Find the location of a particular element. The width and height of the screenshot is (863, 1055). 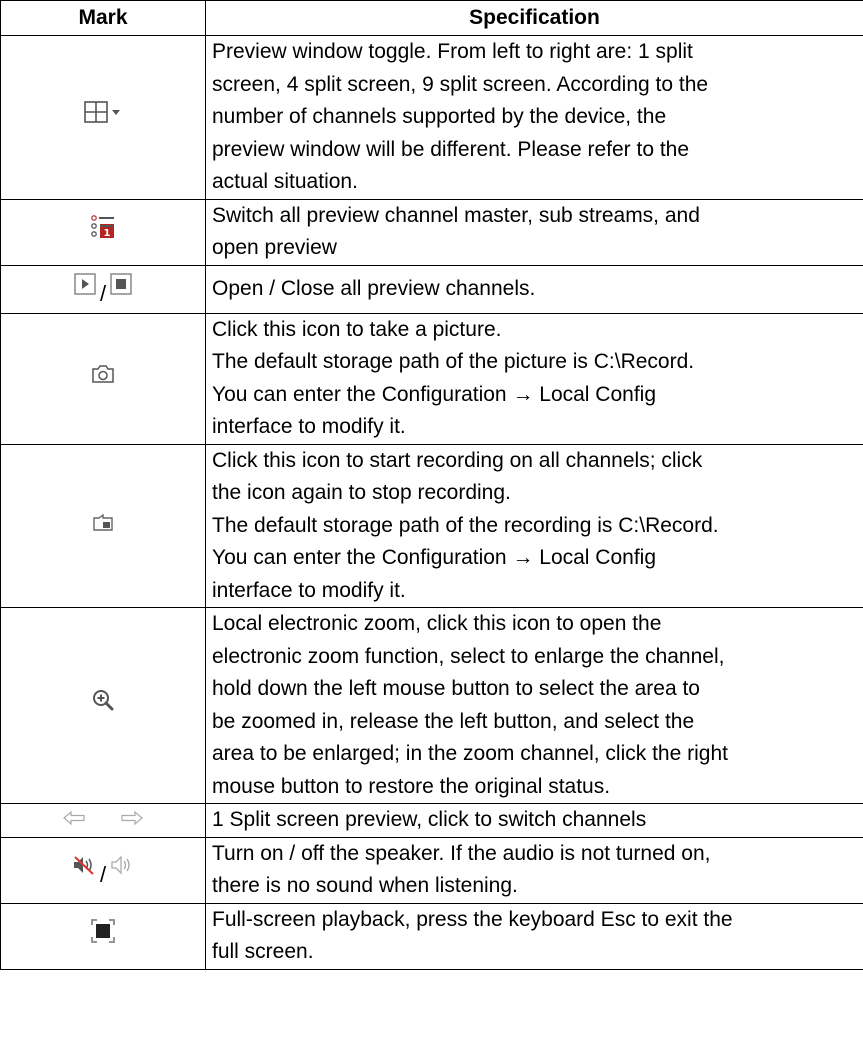

video-record-icon is located at coordinates (103, 522).